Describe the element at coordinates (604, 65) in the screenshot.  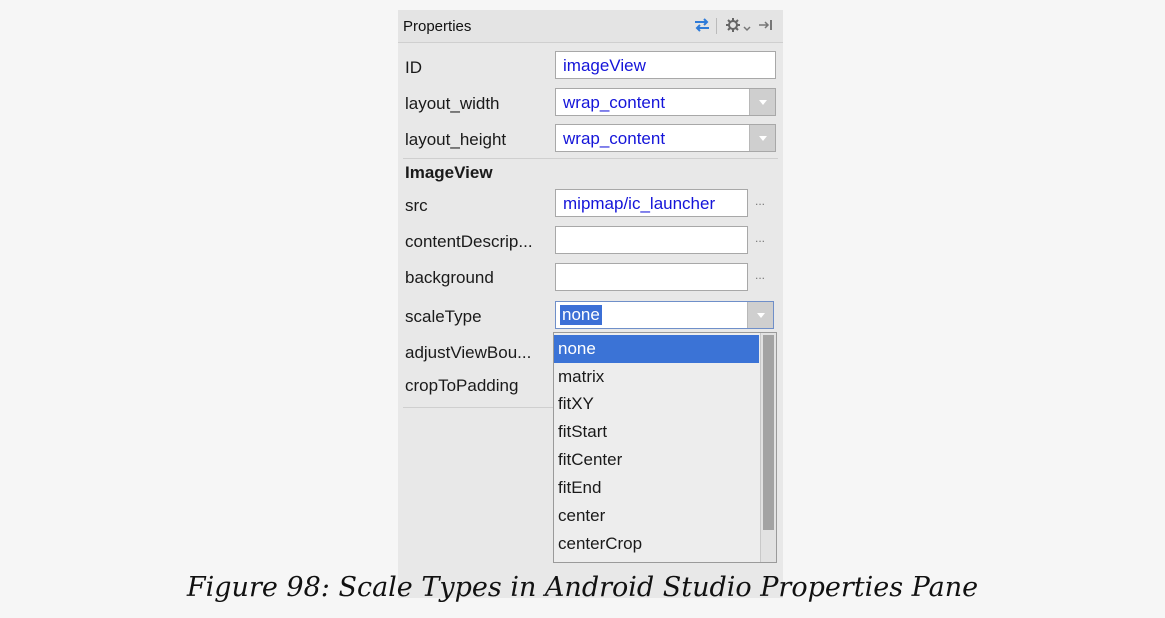
I see `id-value: imageView` at that location.